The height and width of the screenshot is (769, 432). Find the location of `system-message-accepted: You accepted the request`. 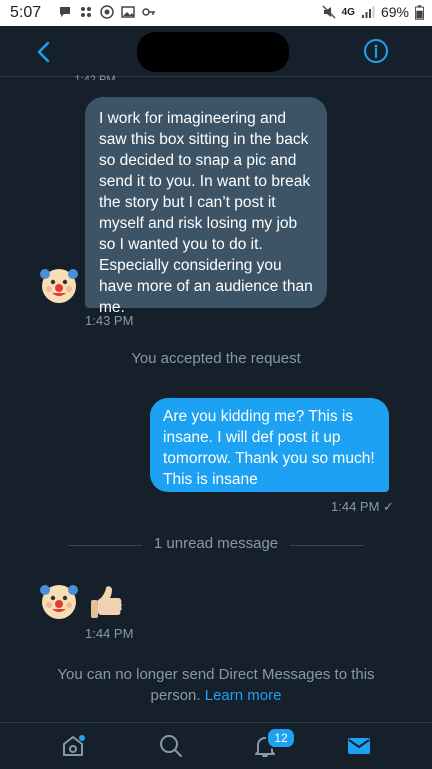

system-message-accepted: You accepted the request is located at coordinates (216, 358).